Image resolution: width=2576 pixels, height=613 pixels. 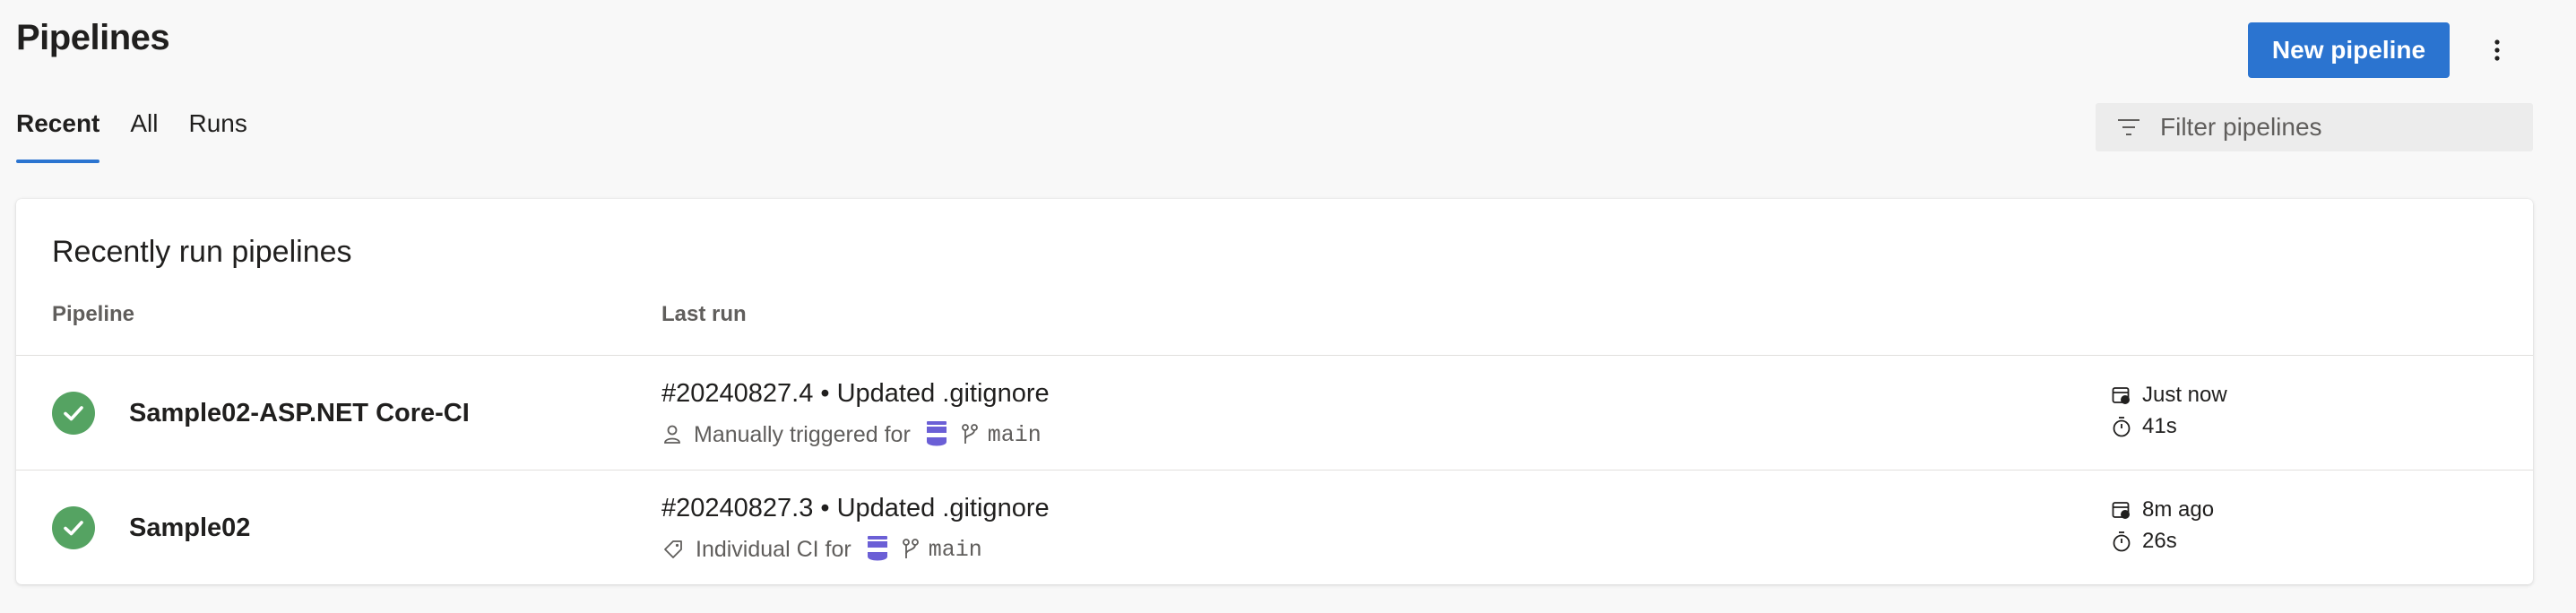 I want to click on run-trigger-info: Individual CI for main, so click(x=822, y=549).